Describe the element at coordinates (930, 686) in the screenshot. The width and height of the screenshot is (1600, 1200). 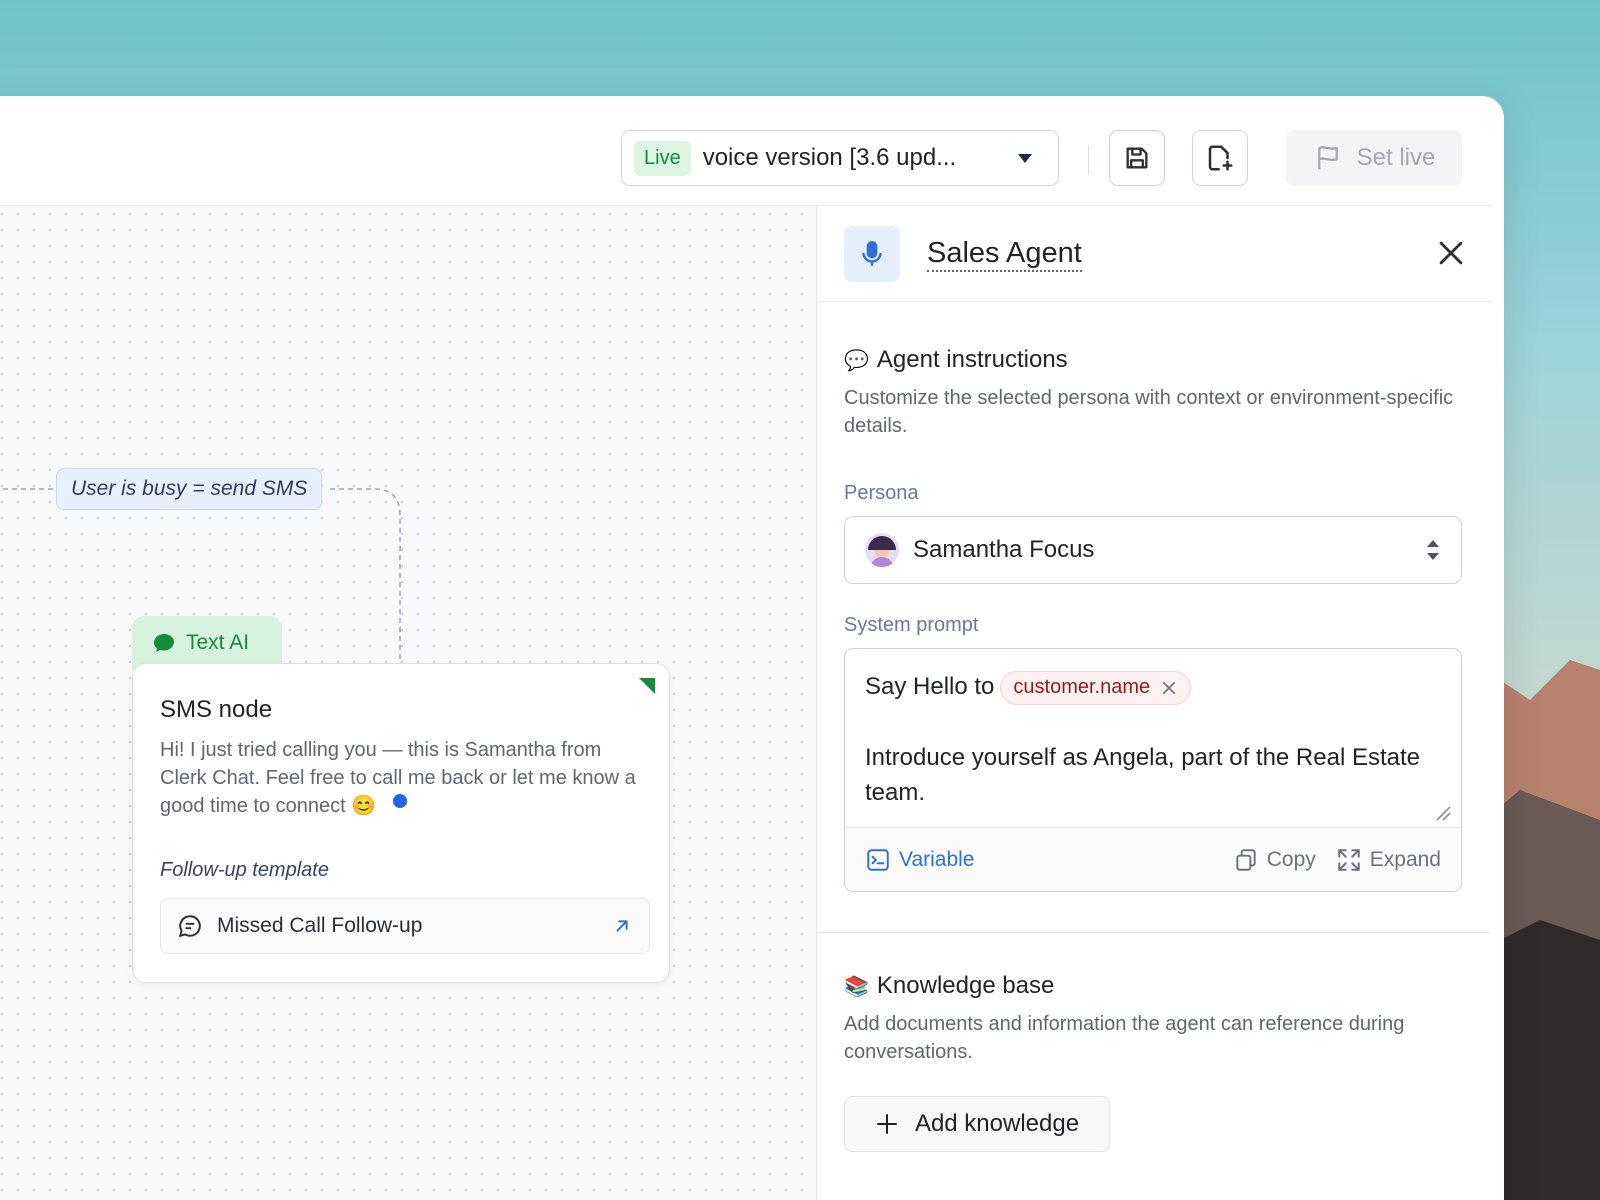
I see `prompt-prefix: Say Hello to` at that location.